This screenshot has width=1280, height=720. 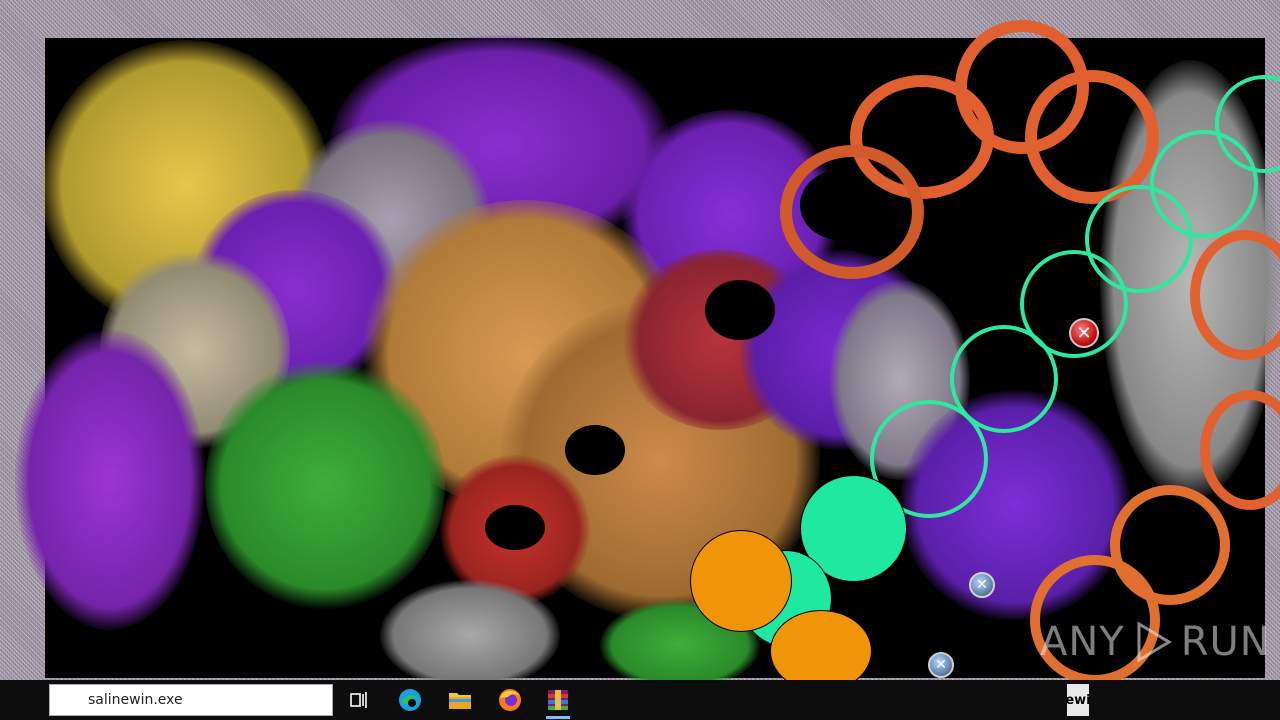 What do you see at coordinates (741, 581) in the screenshot?
I see `orange-disc` at bounding box center [741, 581].